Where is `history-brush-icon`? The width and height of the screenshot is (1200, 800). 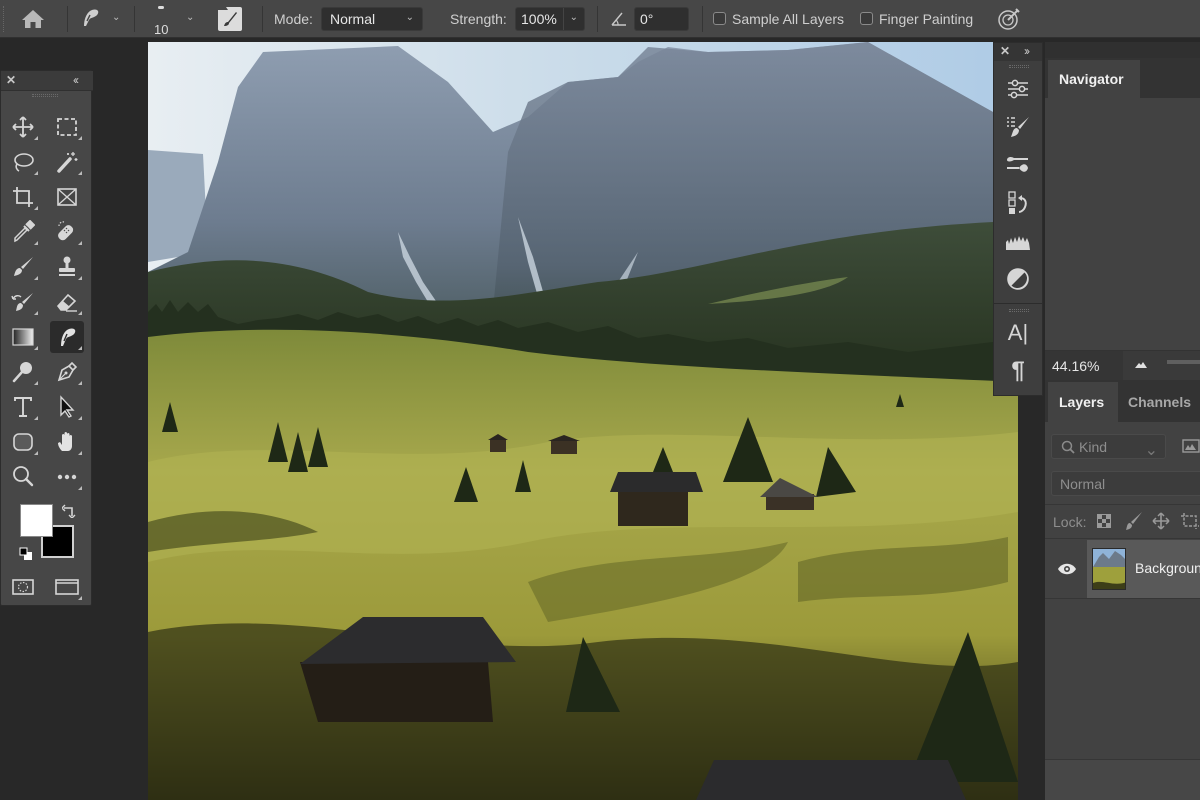 history-brush-icon is located at coordinates (22, 302).